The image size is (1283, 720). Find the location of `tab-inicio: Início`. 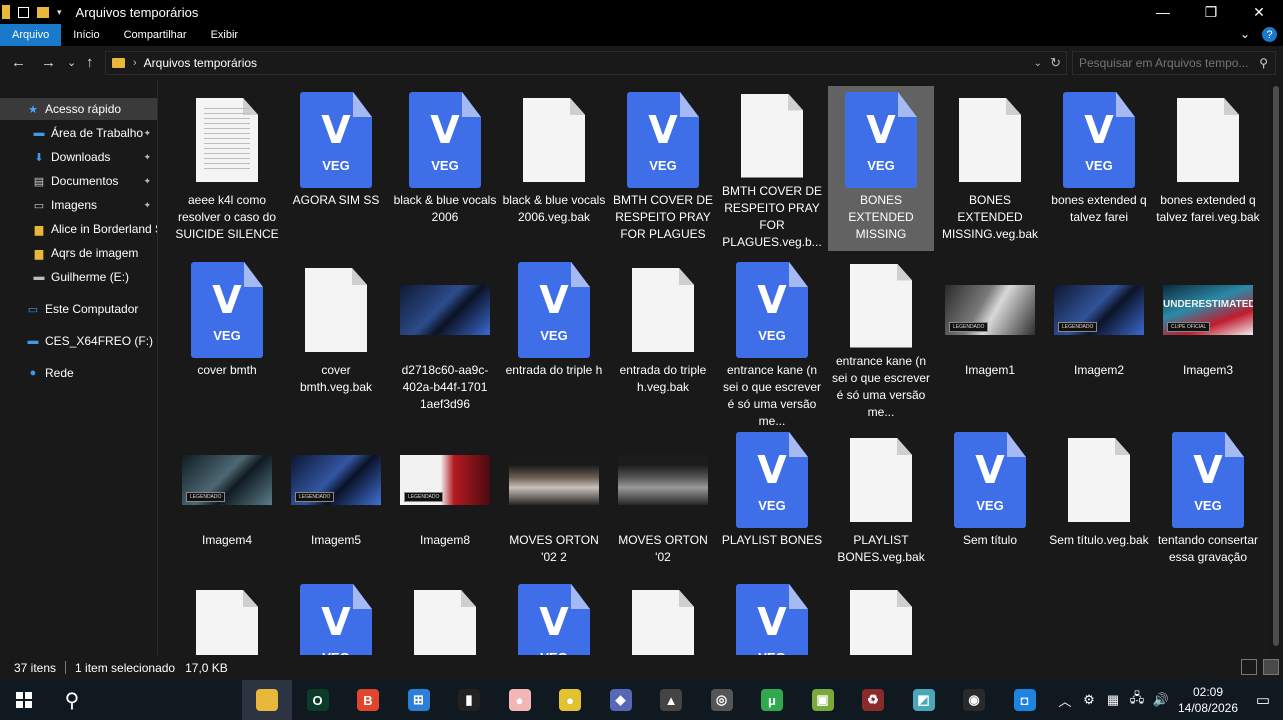

tab-inicio: Início is located at coordinates (86, 35).